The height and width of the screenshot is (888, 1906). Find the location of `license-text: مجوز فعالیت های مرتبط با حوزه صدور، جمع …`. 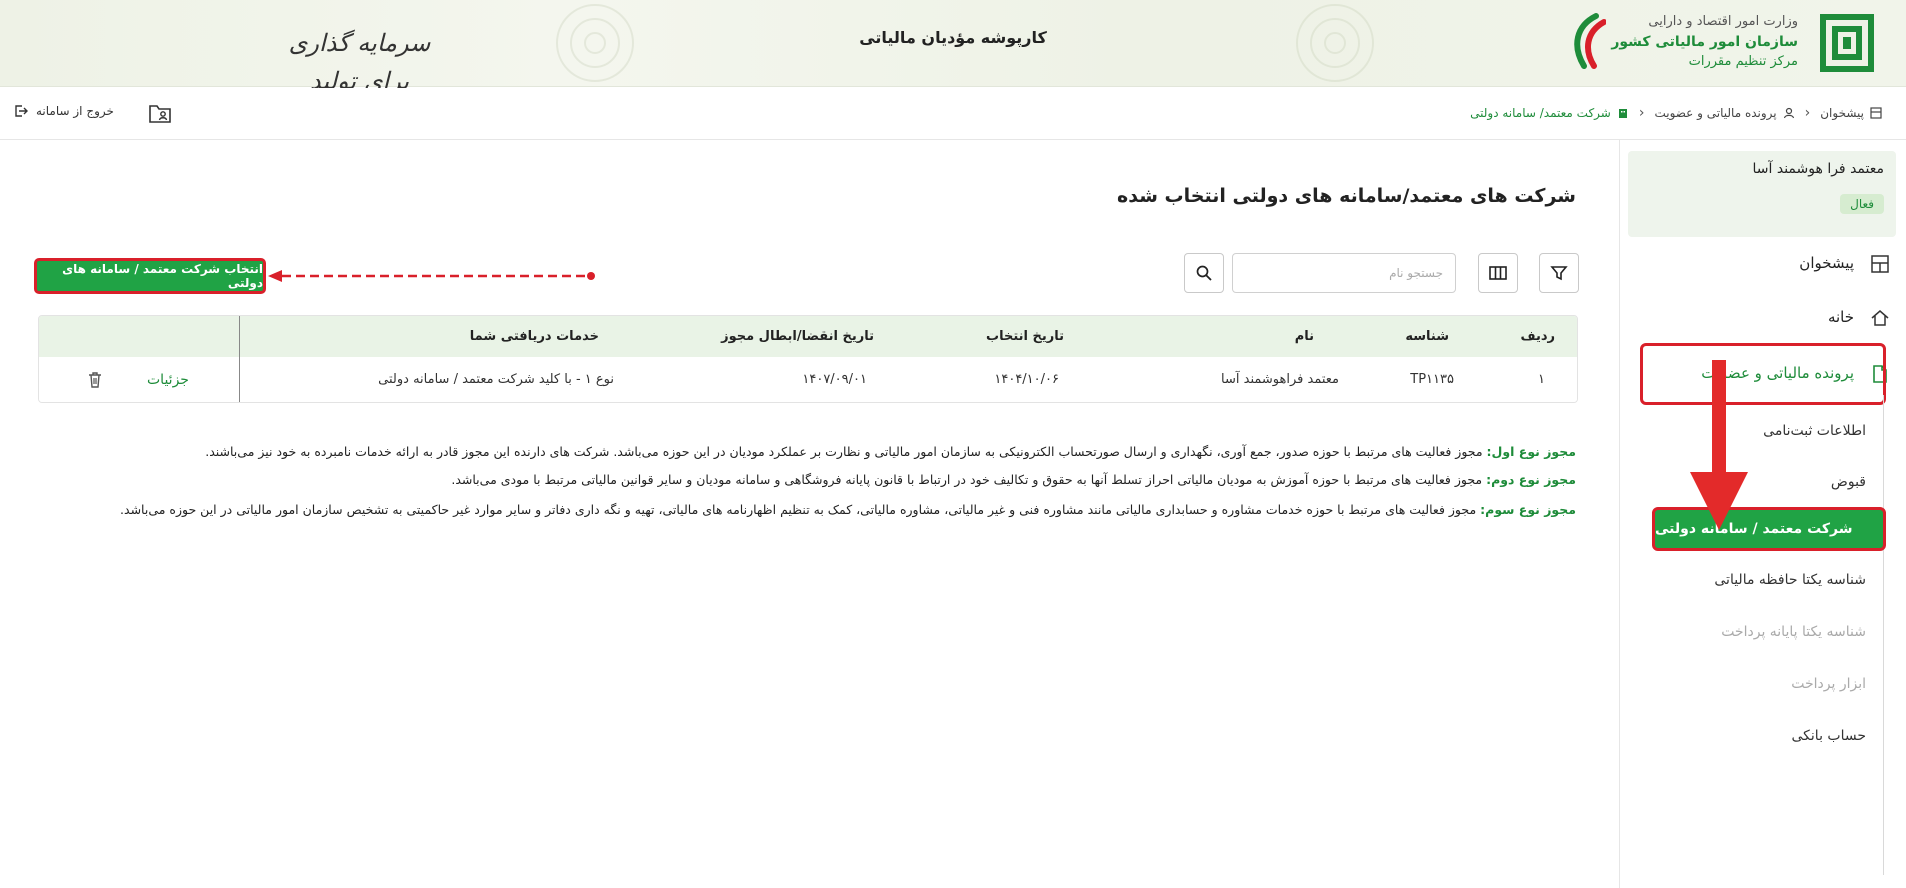

license-text: مجوز فعالیت های مرتبط با حوزه صدور، جمع … is located at coordinates (844, 451).